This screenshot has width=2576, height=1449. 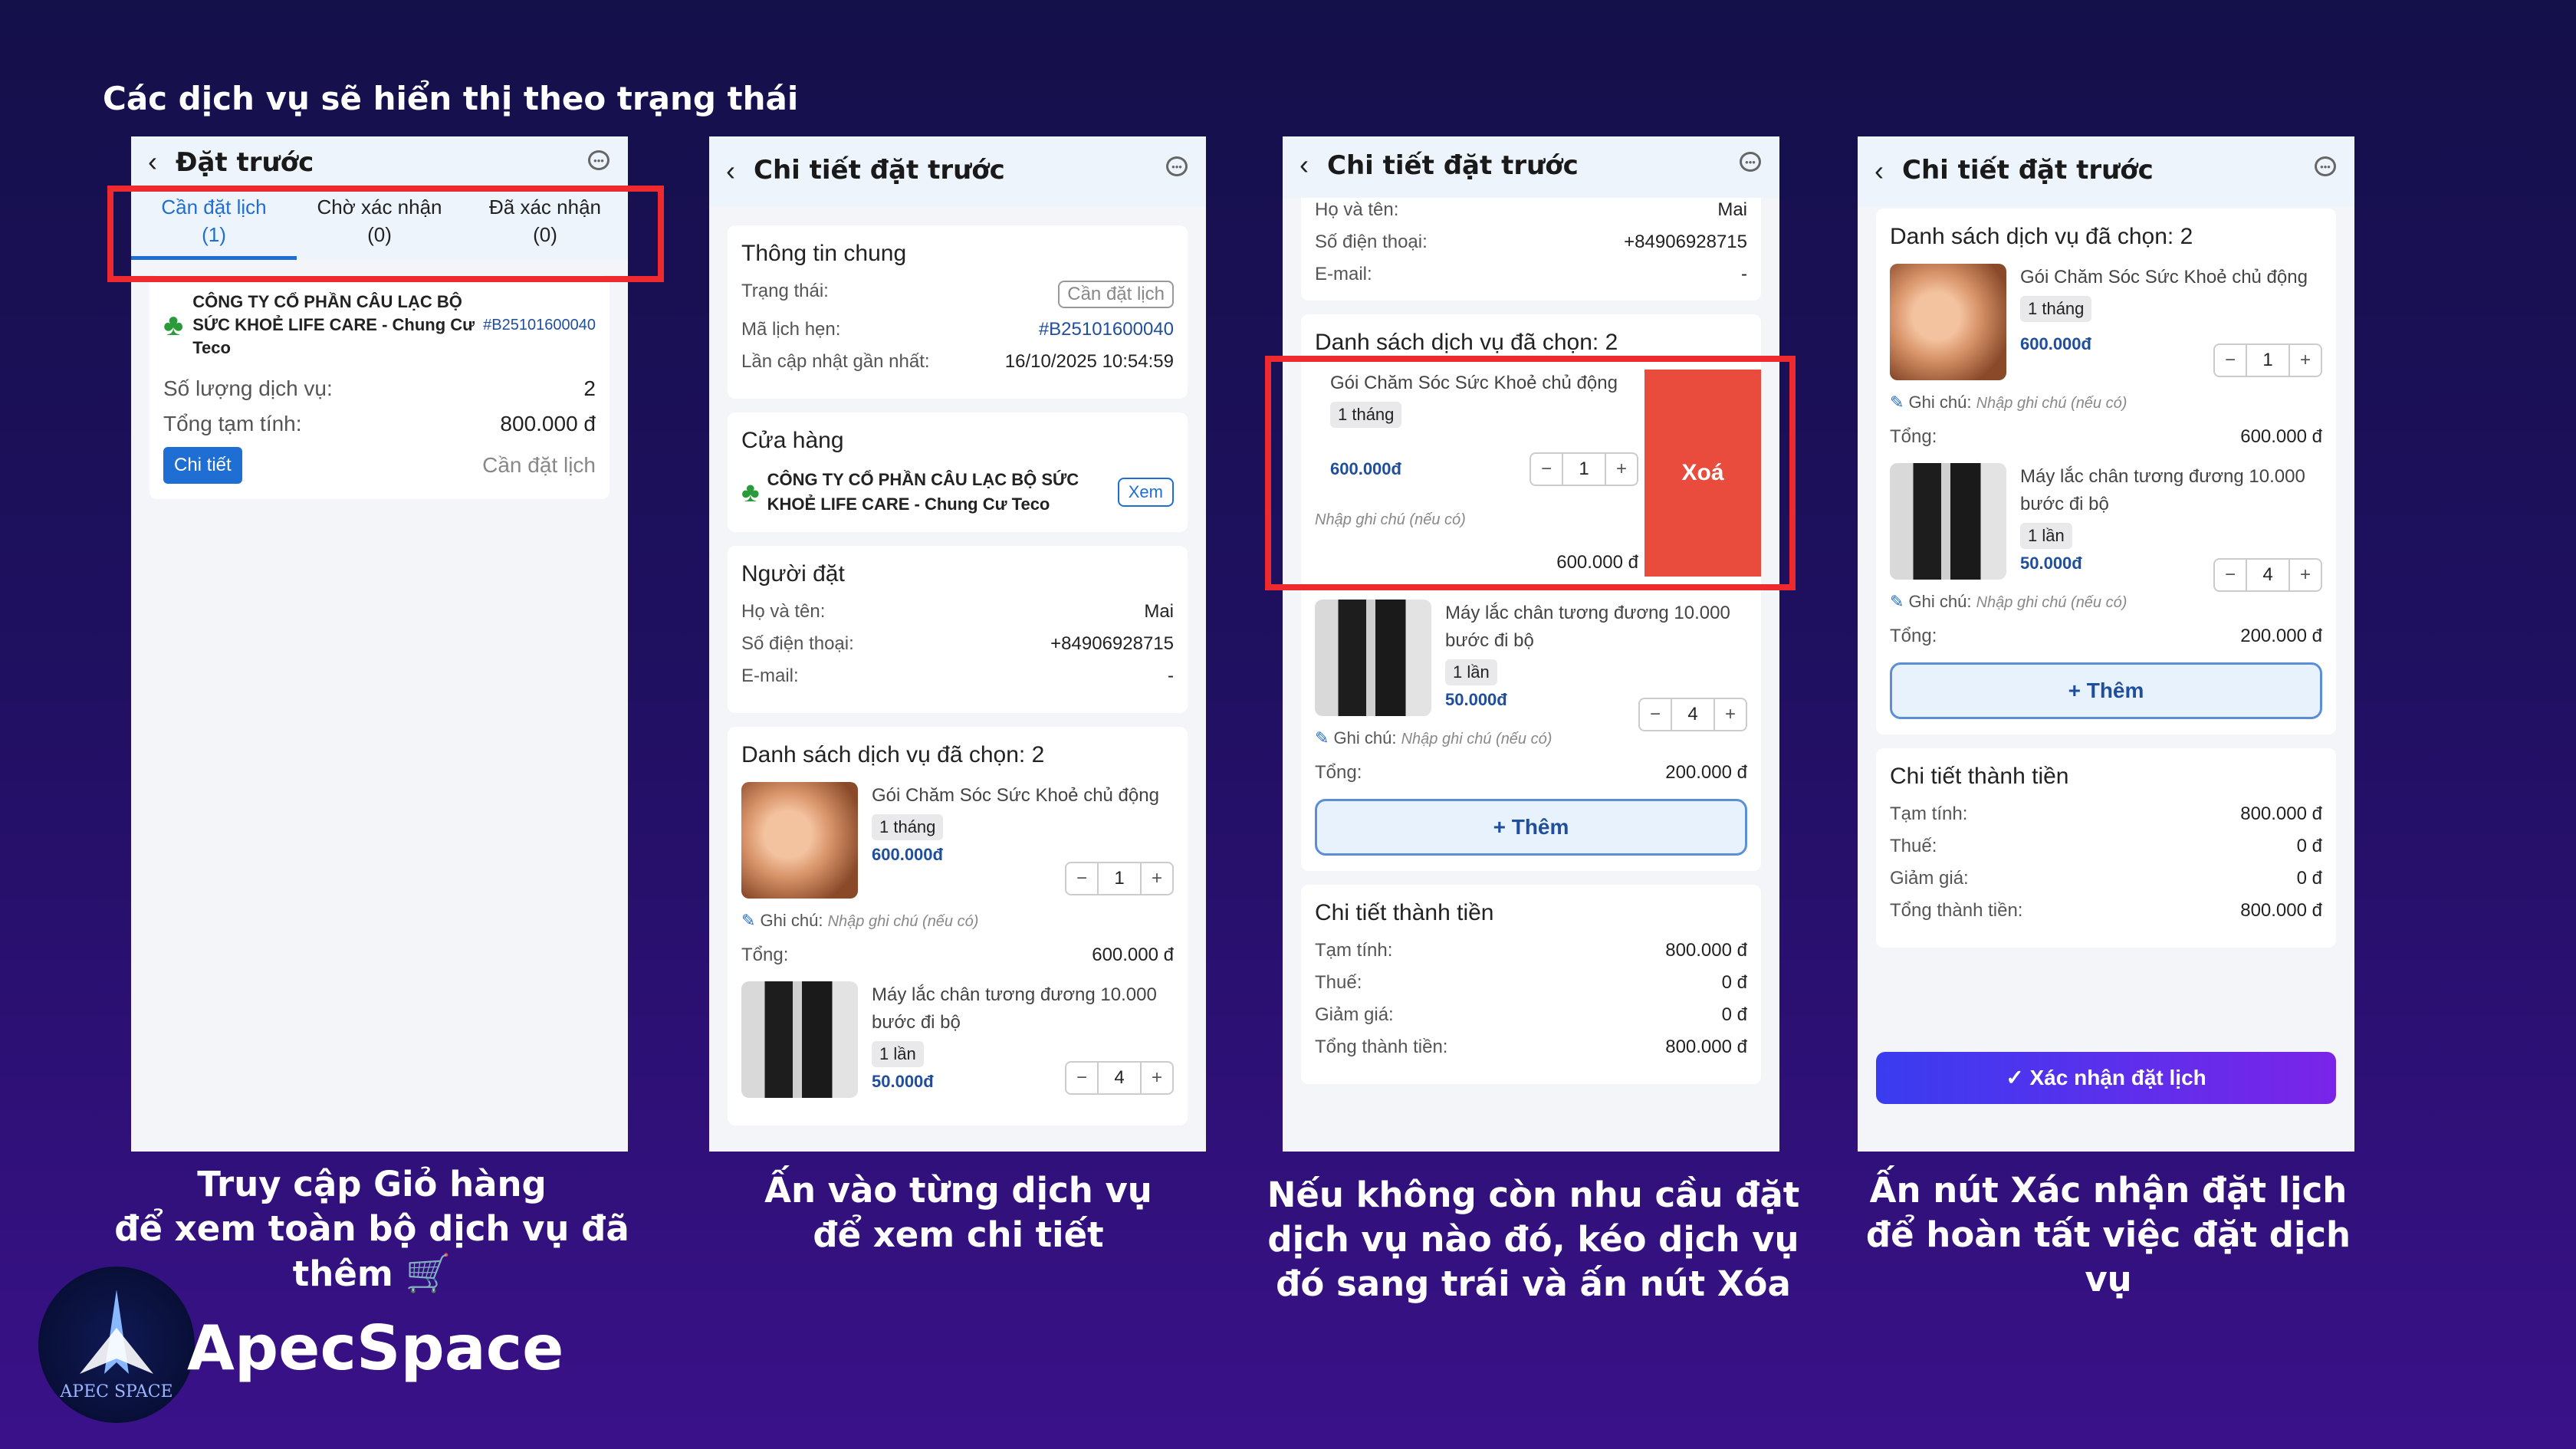 What do you see at coordinates (1686, 242) in the screenshot?
I see `phone-value: +84906928715` at bounding box center [1686, 242].